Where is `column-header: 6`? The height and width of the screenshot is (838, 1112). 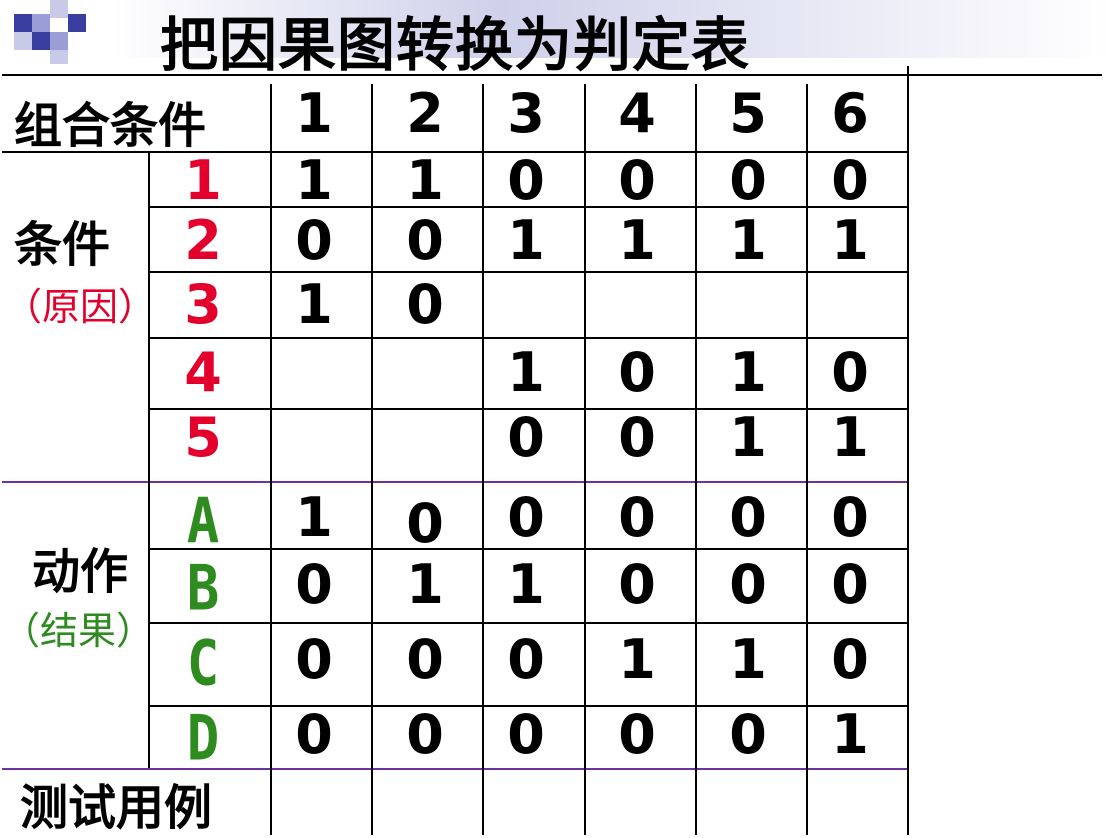
column-header: 6 is located at coordinates (850, 113).